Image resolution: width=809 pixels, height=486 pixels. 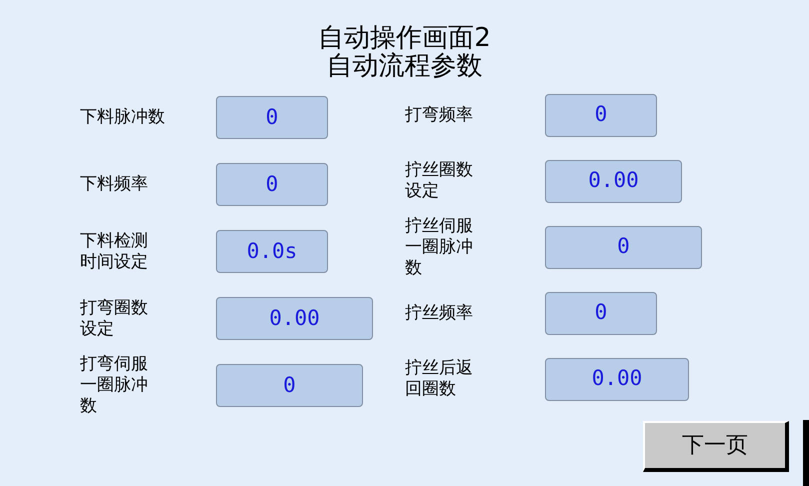 What do you see at coordinates (439, 115) in the screenshot?
I see `parameter-label: 打弯频率` at bounding box center [439, 115].